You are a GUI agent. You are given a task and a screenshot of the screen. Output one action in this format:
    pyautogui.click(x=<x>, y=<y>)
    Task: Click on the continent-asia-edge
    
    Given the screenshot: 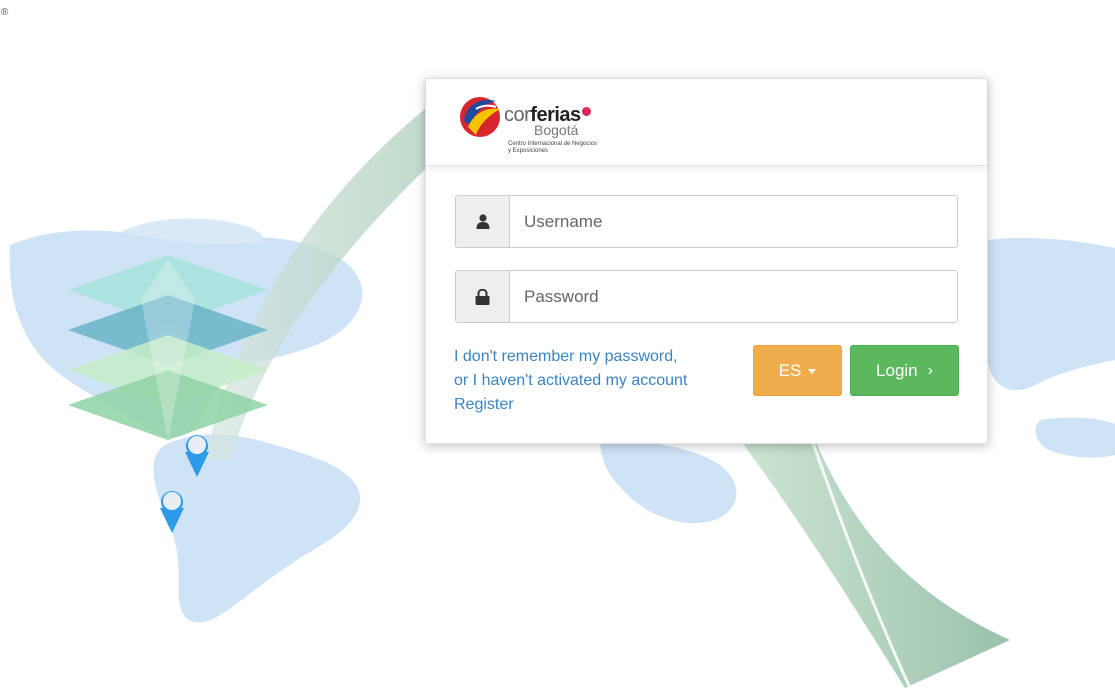 What is the action you would take?
    pyautogui.click(x=1075, y=437)
    